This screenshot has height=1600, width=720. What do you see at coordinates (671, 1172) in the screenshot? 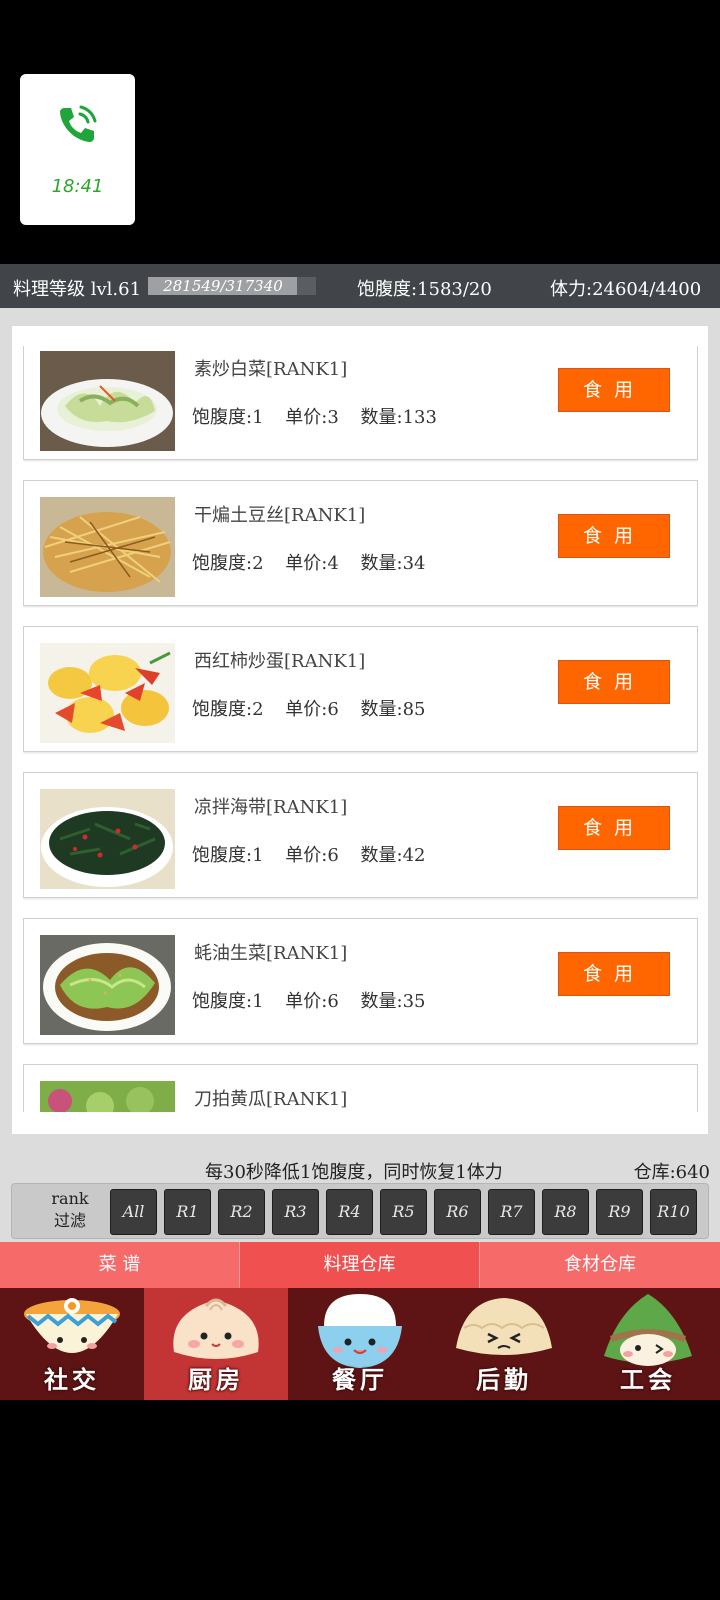
I see `storage-count: 仓库:640` at bounding box center [671, 1172].